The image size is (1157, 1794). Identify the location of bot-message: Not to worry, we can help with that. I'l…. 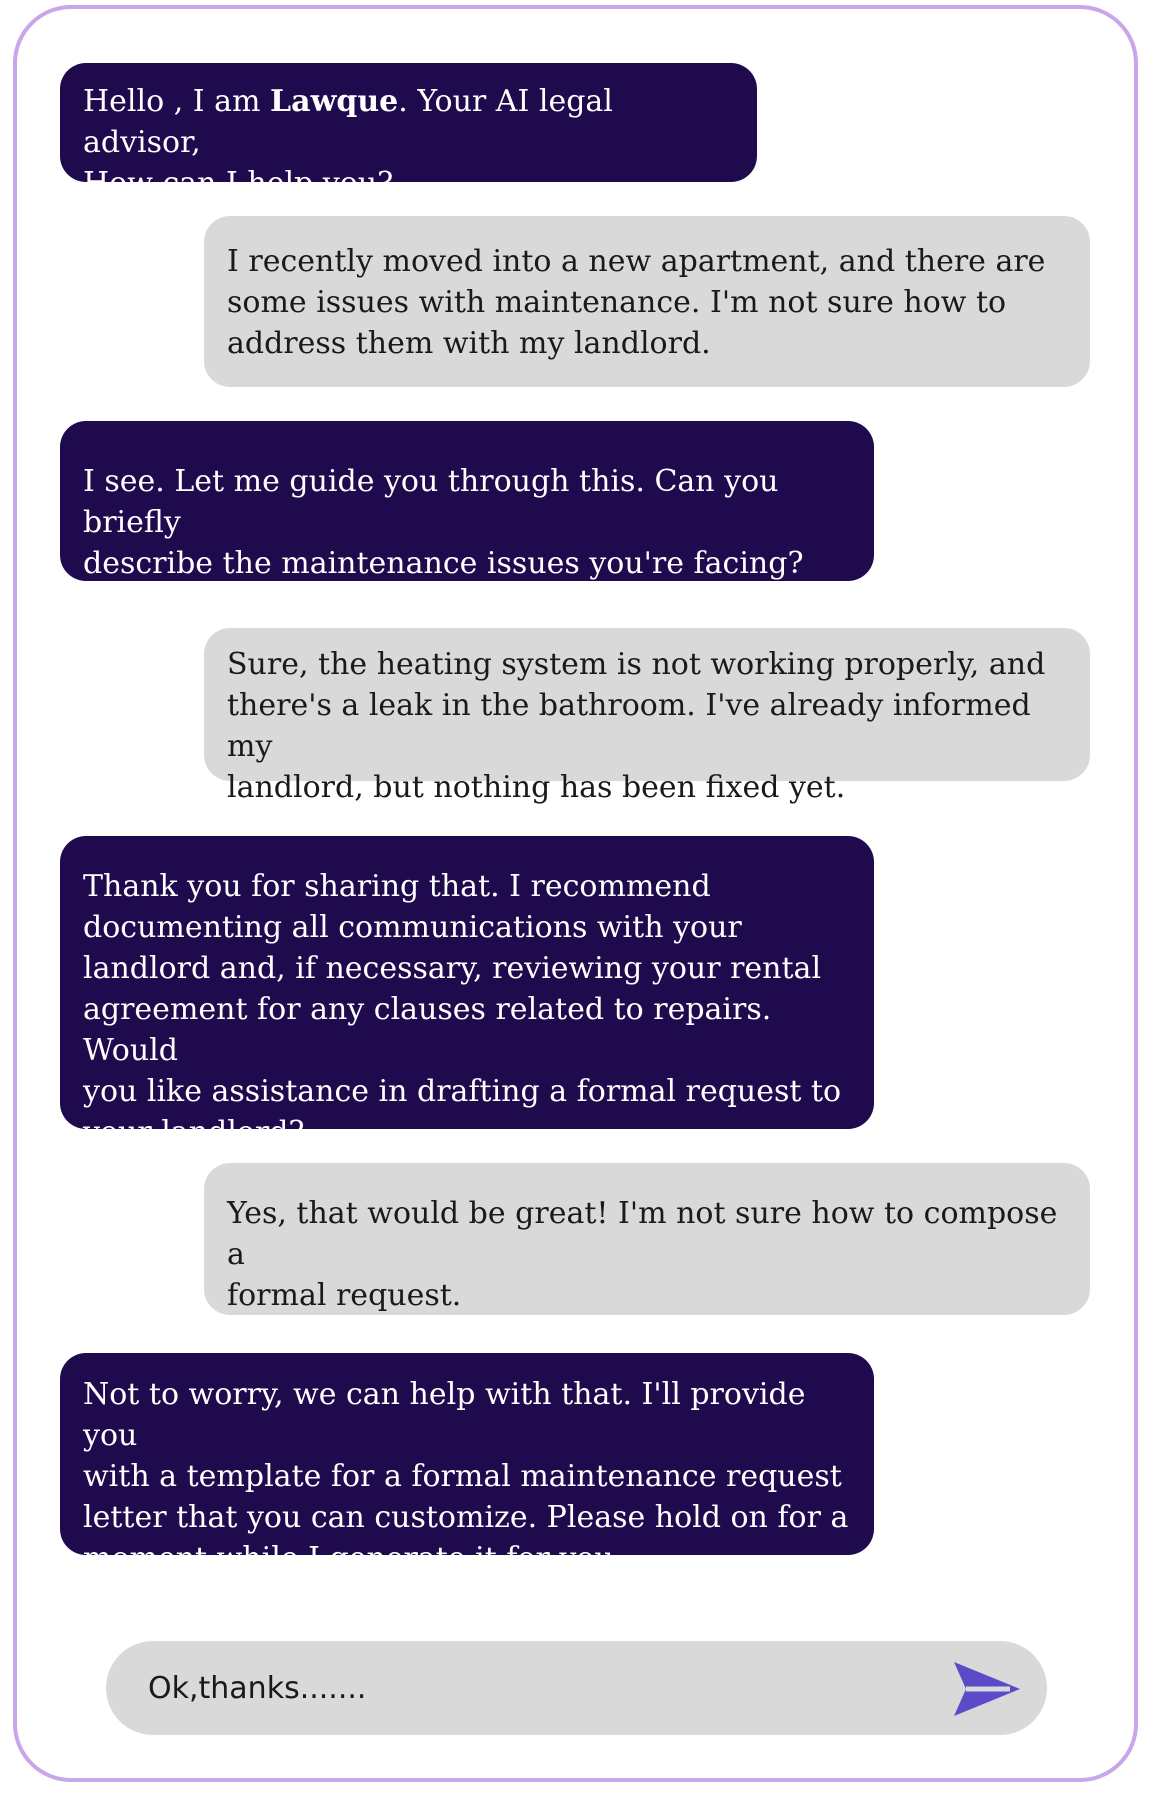
(467, 1464).